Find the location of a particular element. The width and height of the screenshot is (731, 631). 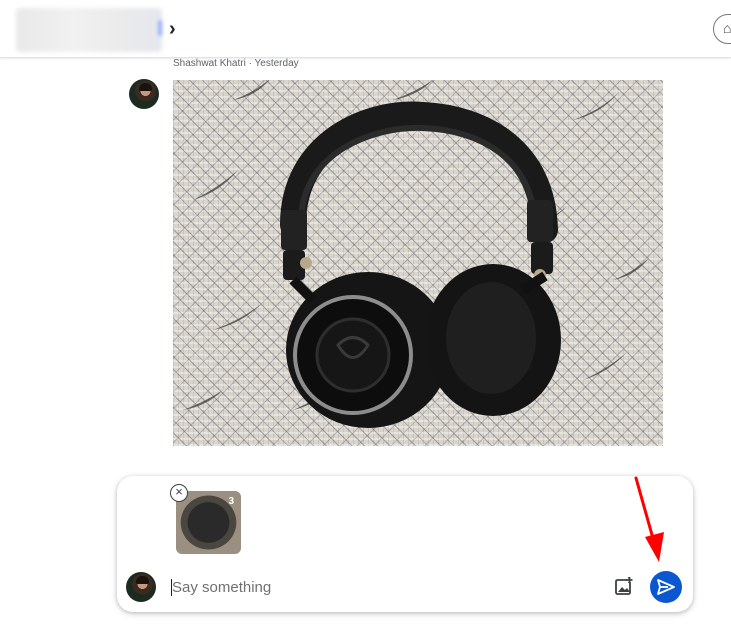

header-action-icon: ⌂ is located at coordinates (727, 28).